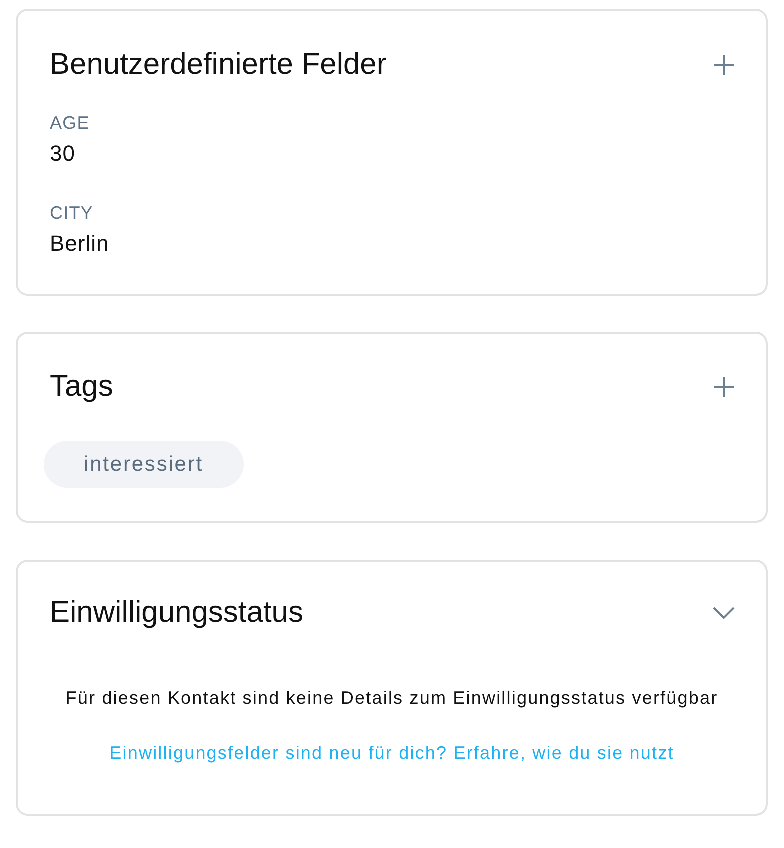 The image size is (784, 848). I want to click on chevron-down-icon, so click(724, 613).